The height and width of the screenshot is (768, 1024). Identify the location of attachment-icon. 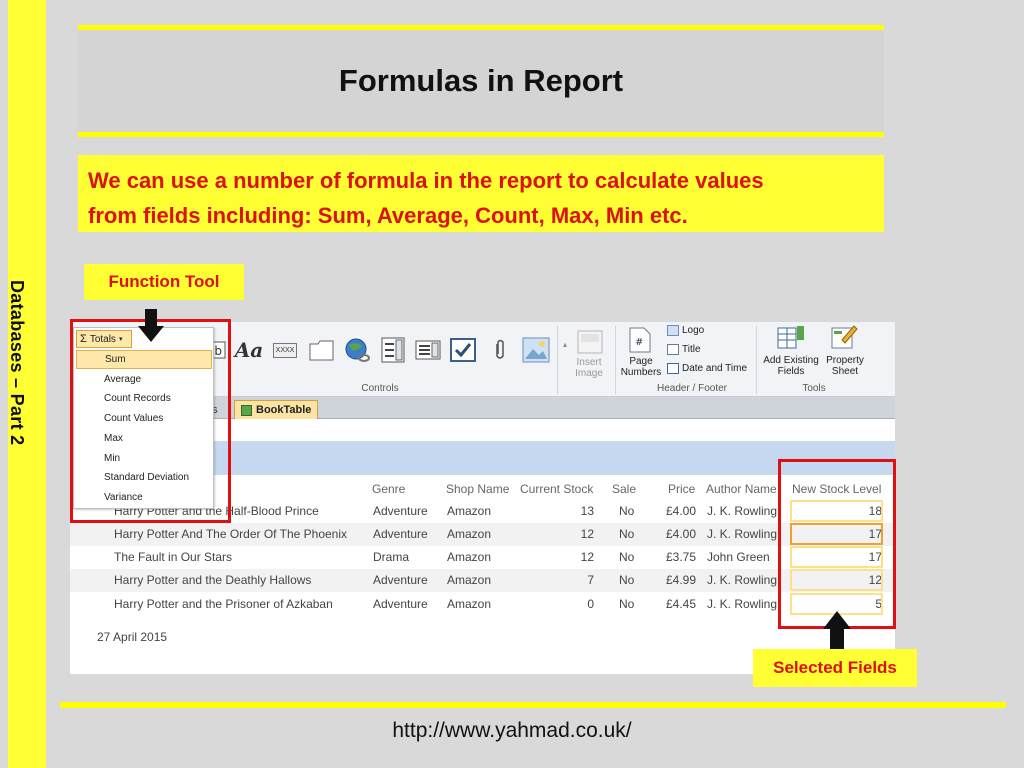
(500, 350).